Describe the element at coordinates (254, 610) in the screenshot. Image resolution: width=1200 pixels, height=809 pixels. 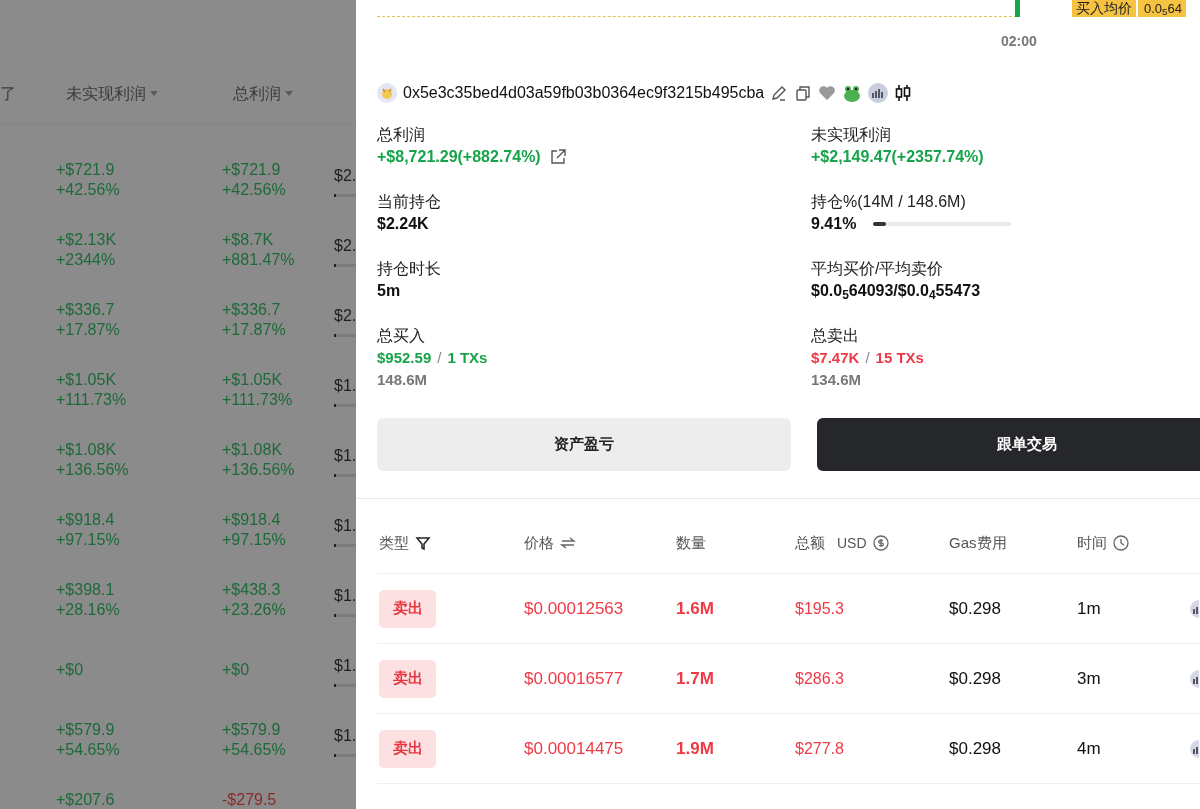
I see `profit-percent: +23.26%` at that location.